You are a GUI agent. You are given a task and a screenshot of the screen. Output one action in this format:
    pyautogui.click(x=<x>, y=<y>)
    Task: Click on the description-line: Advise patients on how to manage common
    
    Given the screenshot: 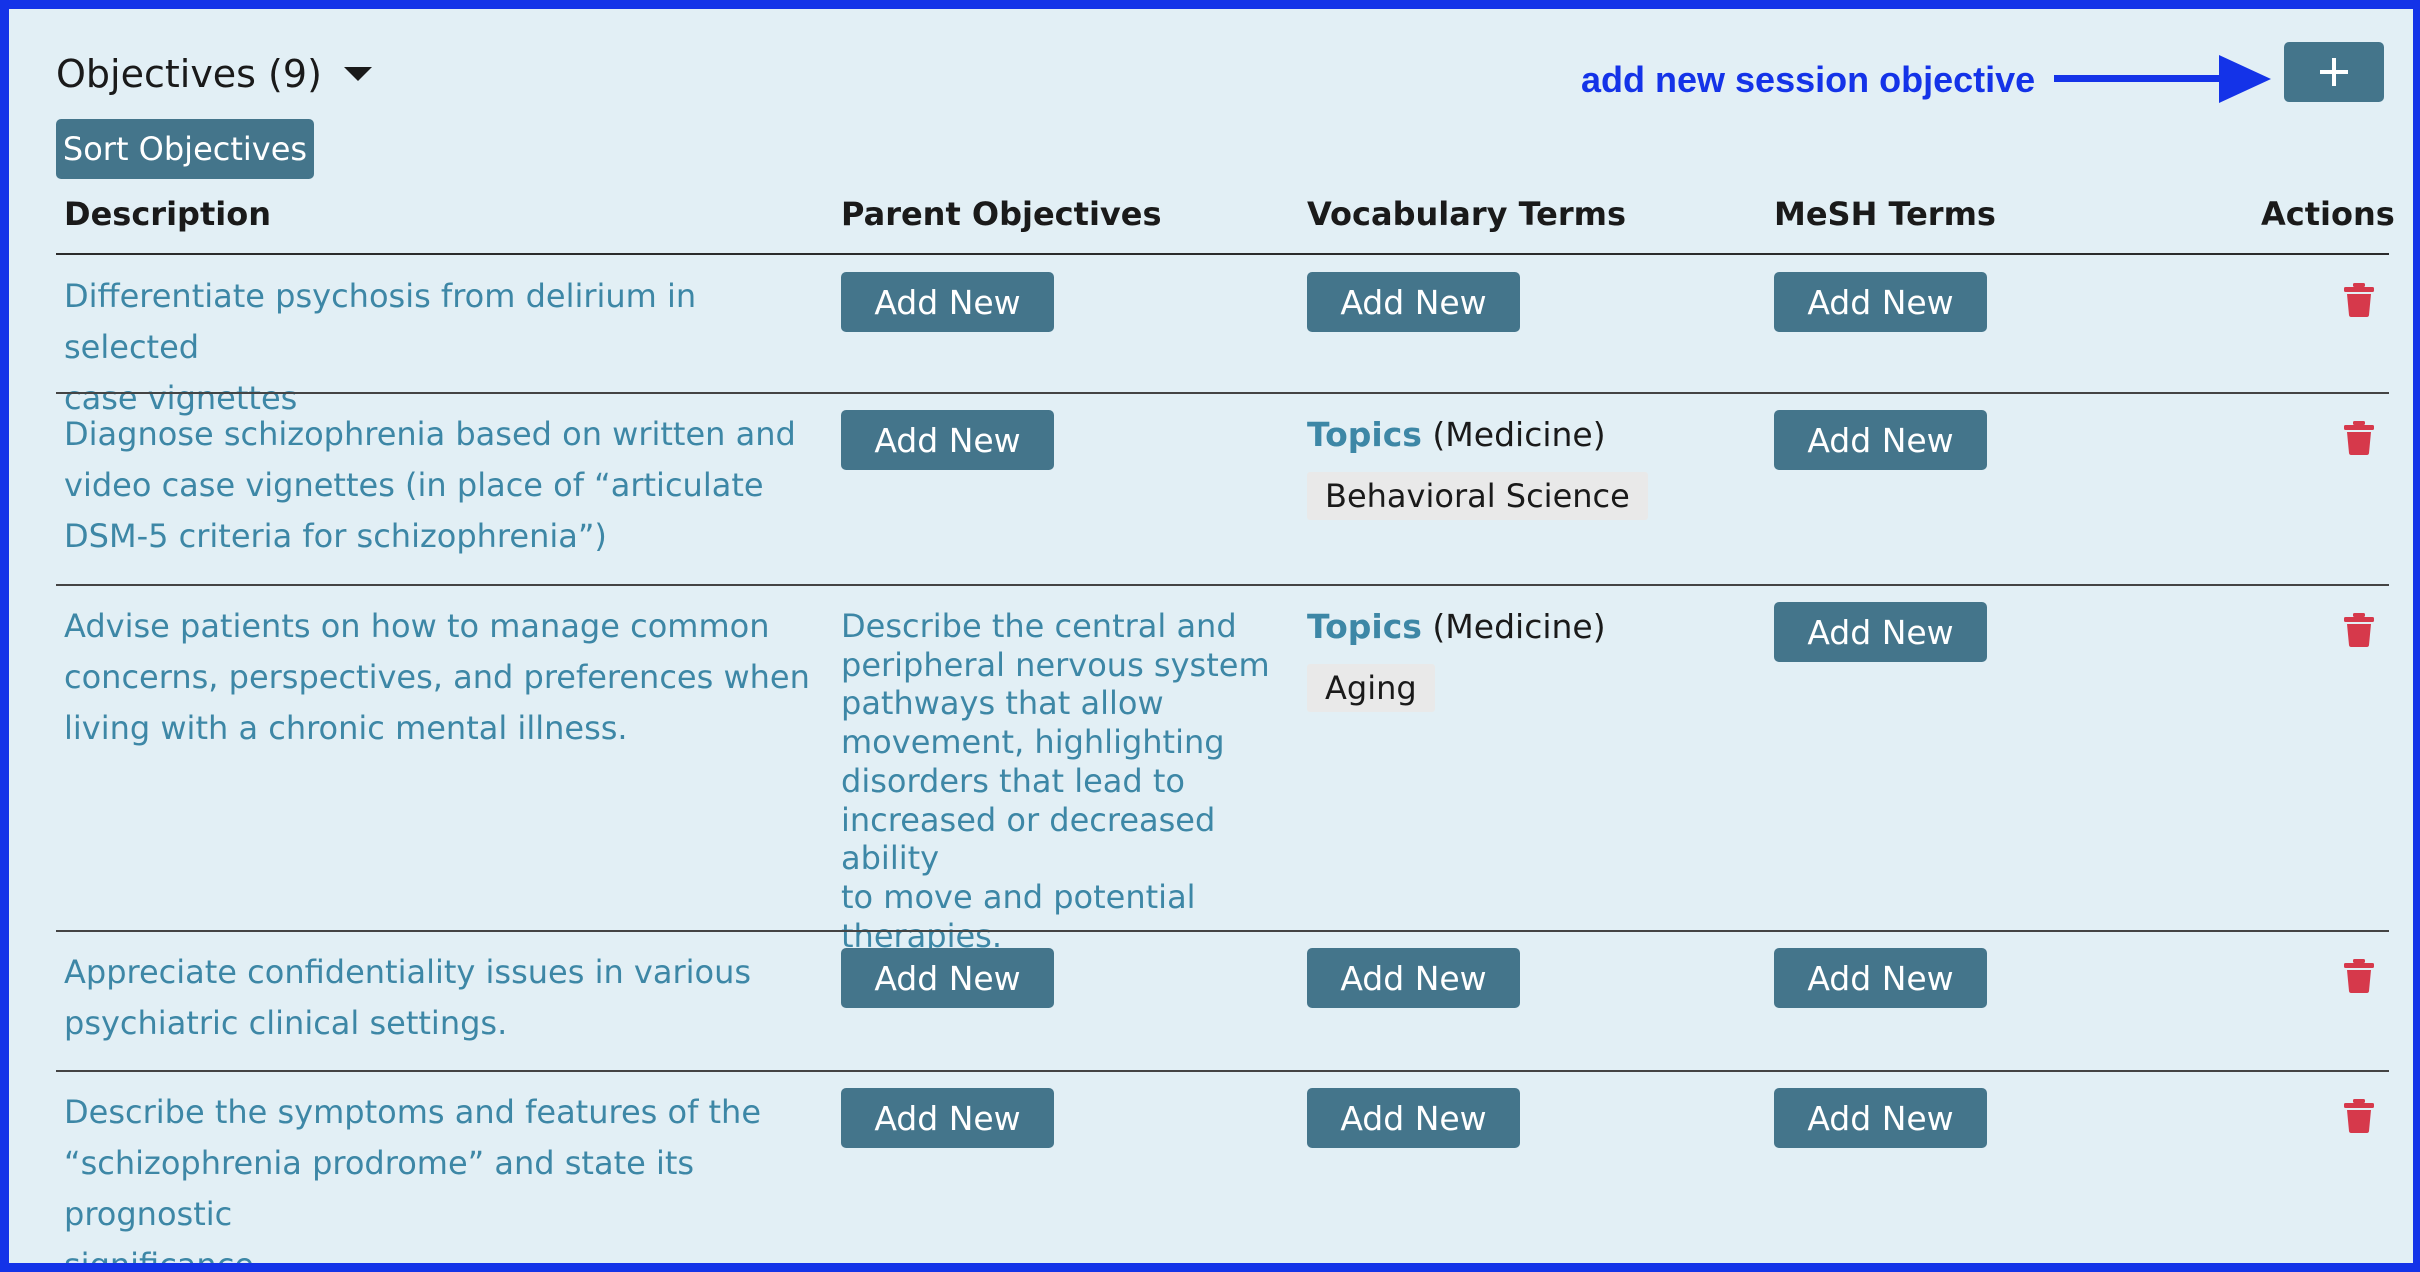 What is the action you would take?
    pyautogui.click(x=417, y=626)
    